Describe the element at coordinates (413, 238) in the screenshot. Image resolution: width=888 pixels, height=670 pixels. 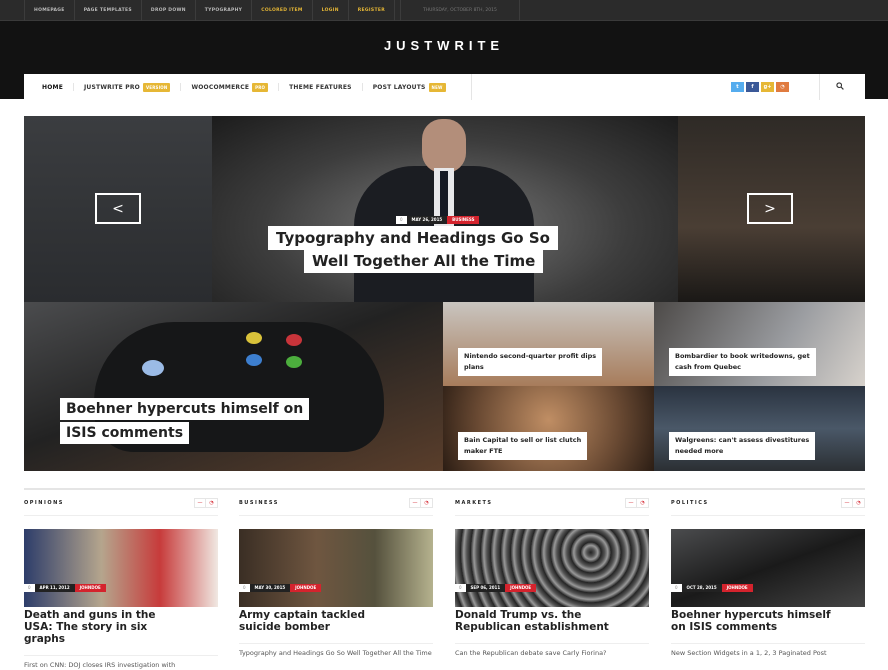
I see `hero-title-line1: Typography and Headings Go So` at that location.